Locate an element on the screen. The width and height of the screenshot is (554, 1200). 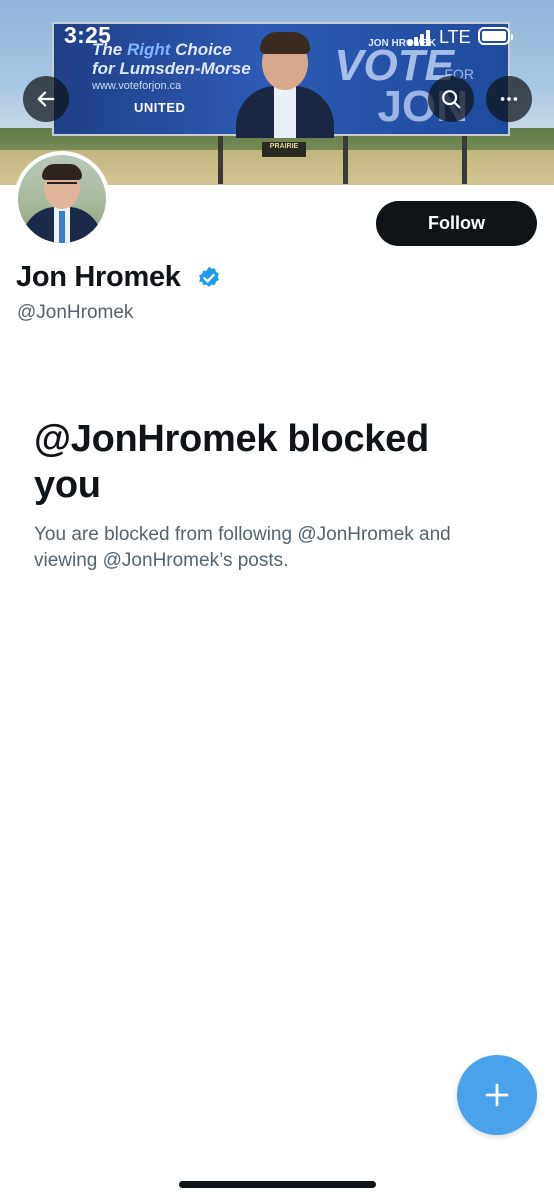
network-label: LTE is located at coordinates (455, 37).